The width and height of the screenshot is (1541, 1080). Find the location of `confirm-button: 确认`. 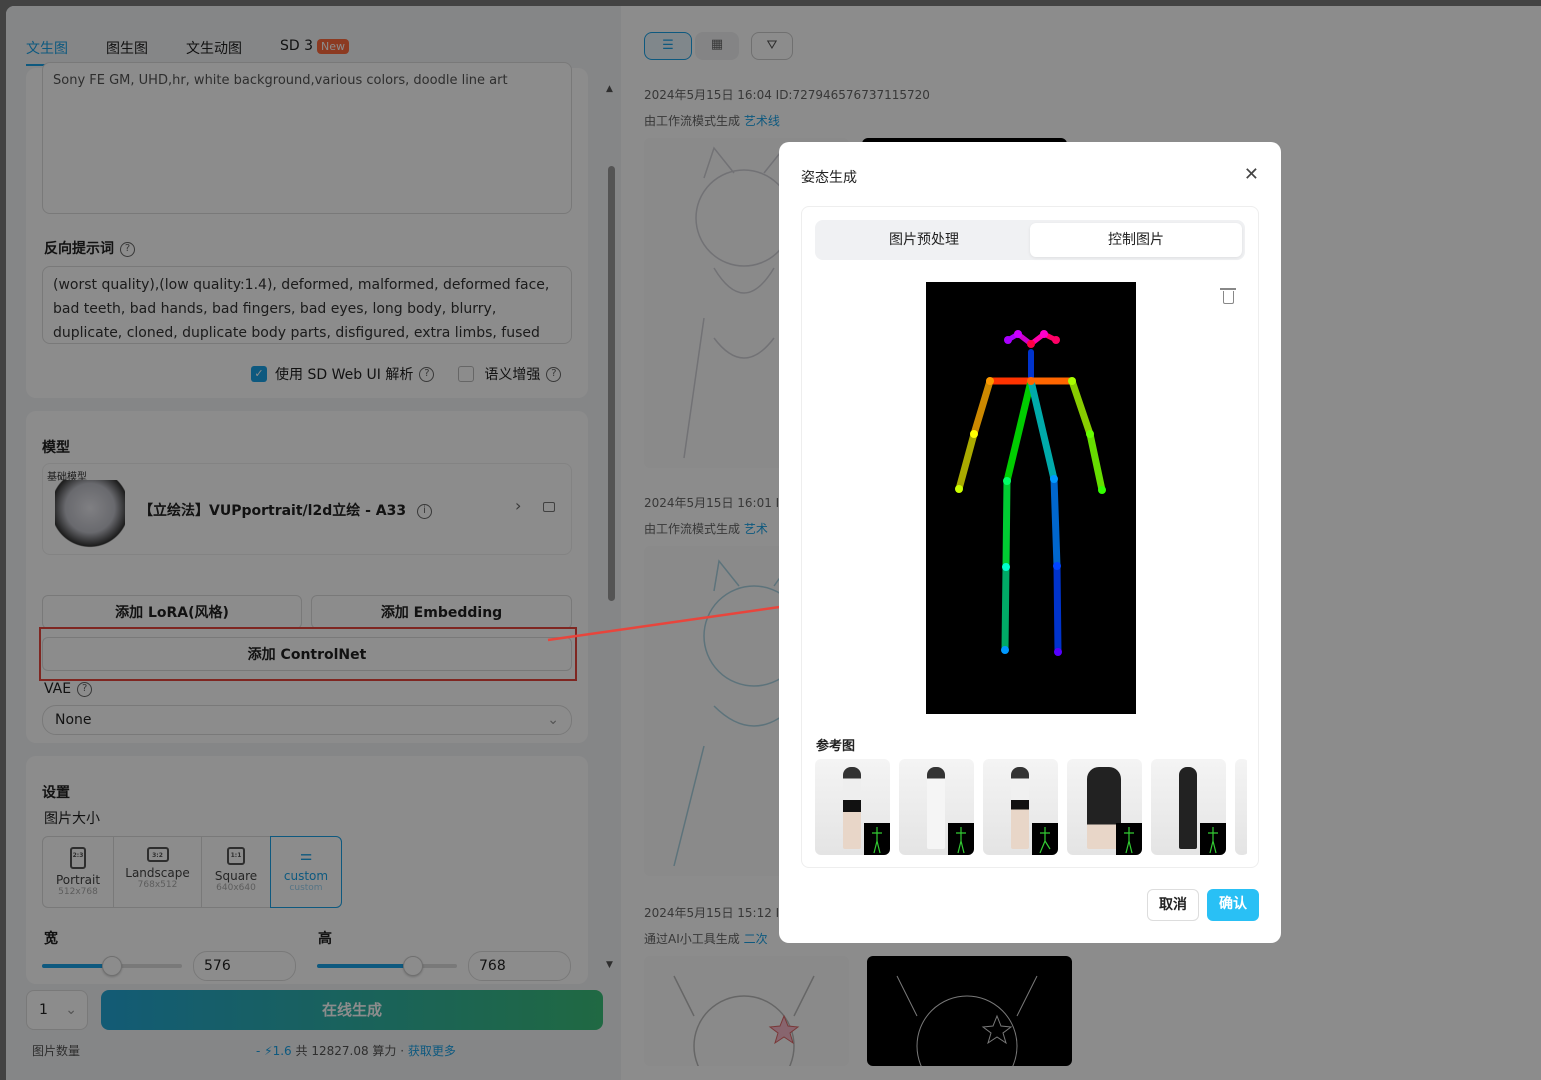

confirm-button: 确认 is located at coordinates (1233, 905).